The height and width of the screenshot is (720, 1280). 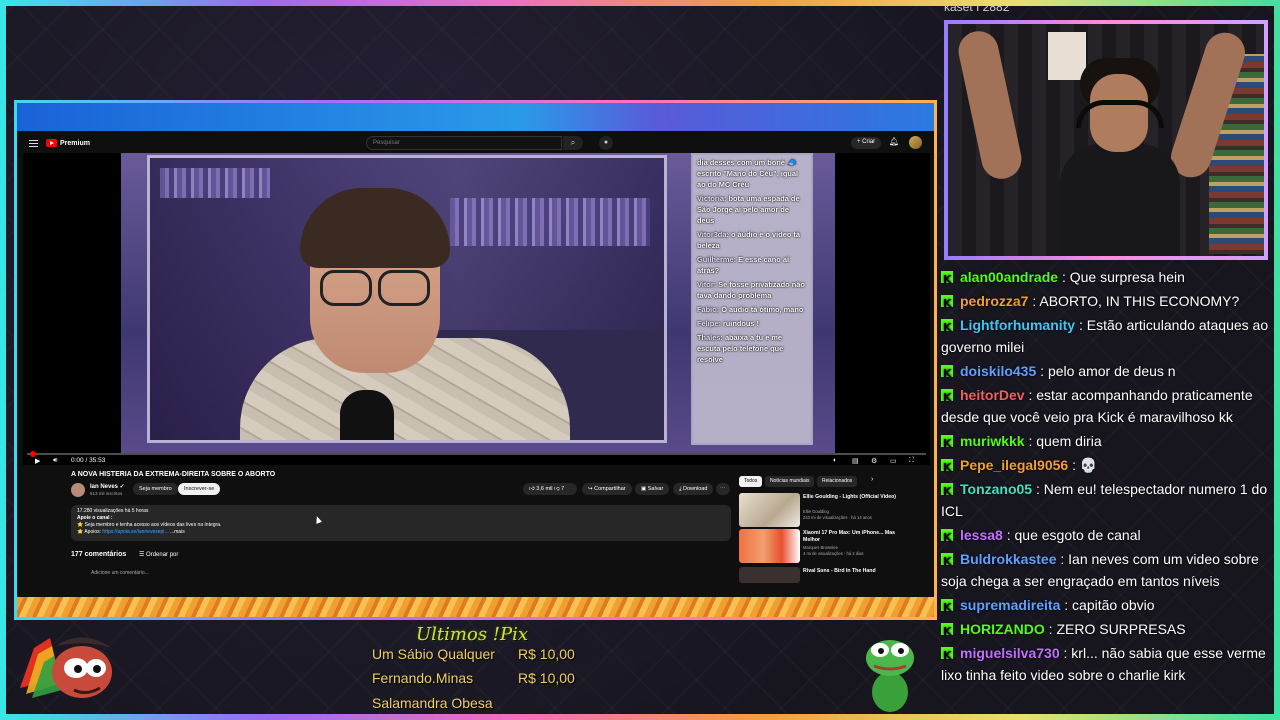 What do you see at coordinates (475, 117) in the screenshot?
I see `browser-top-banner` at bounding box center [475, 117].